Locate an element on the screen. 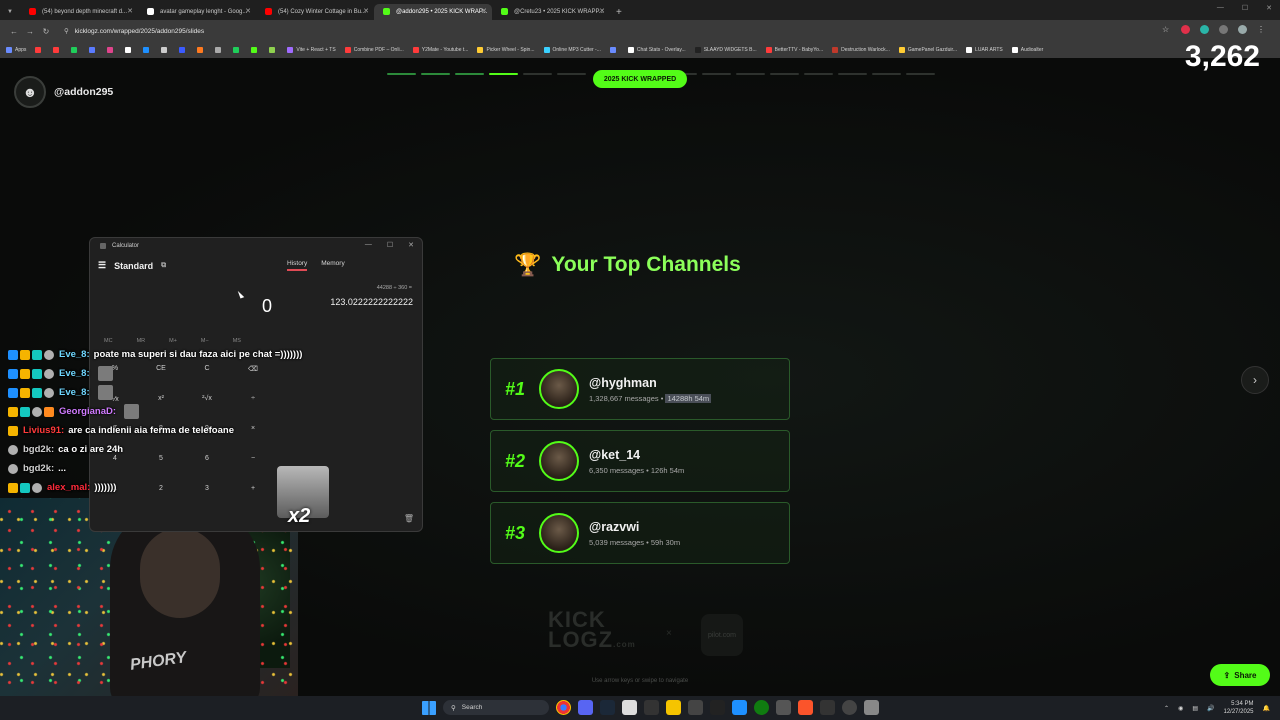  tray-app-icon: ◉ is located at coordinates (1180, 708).